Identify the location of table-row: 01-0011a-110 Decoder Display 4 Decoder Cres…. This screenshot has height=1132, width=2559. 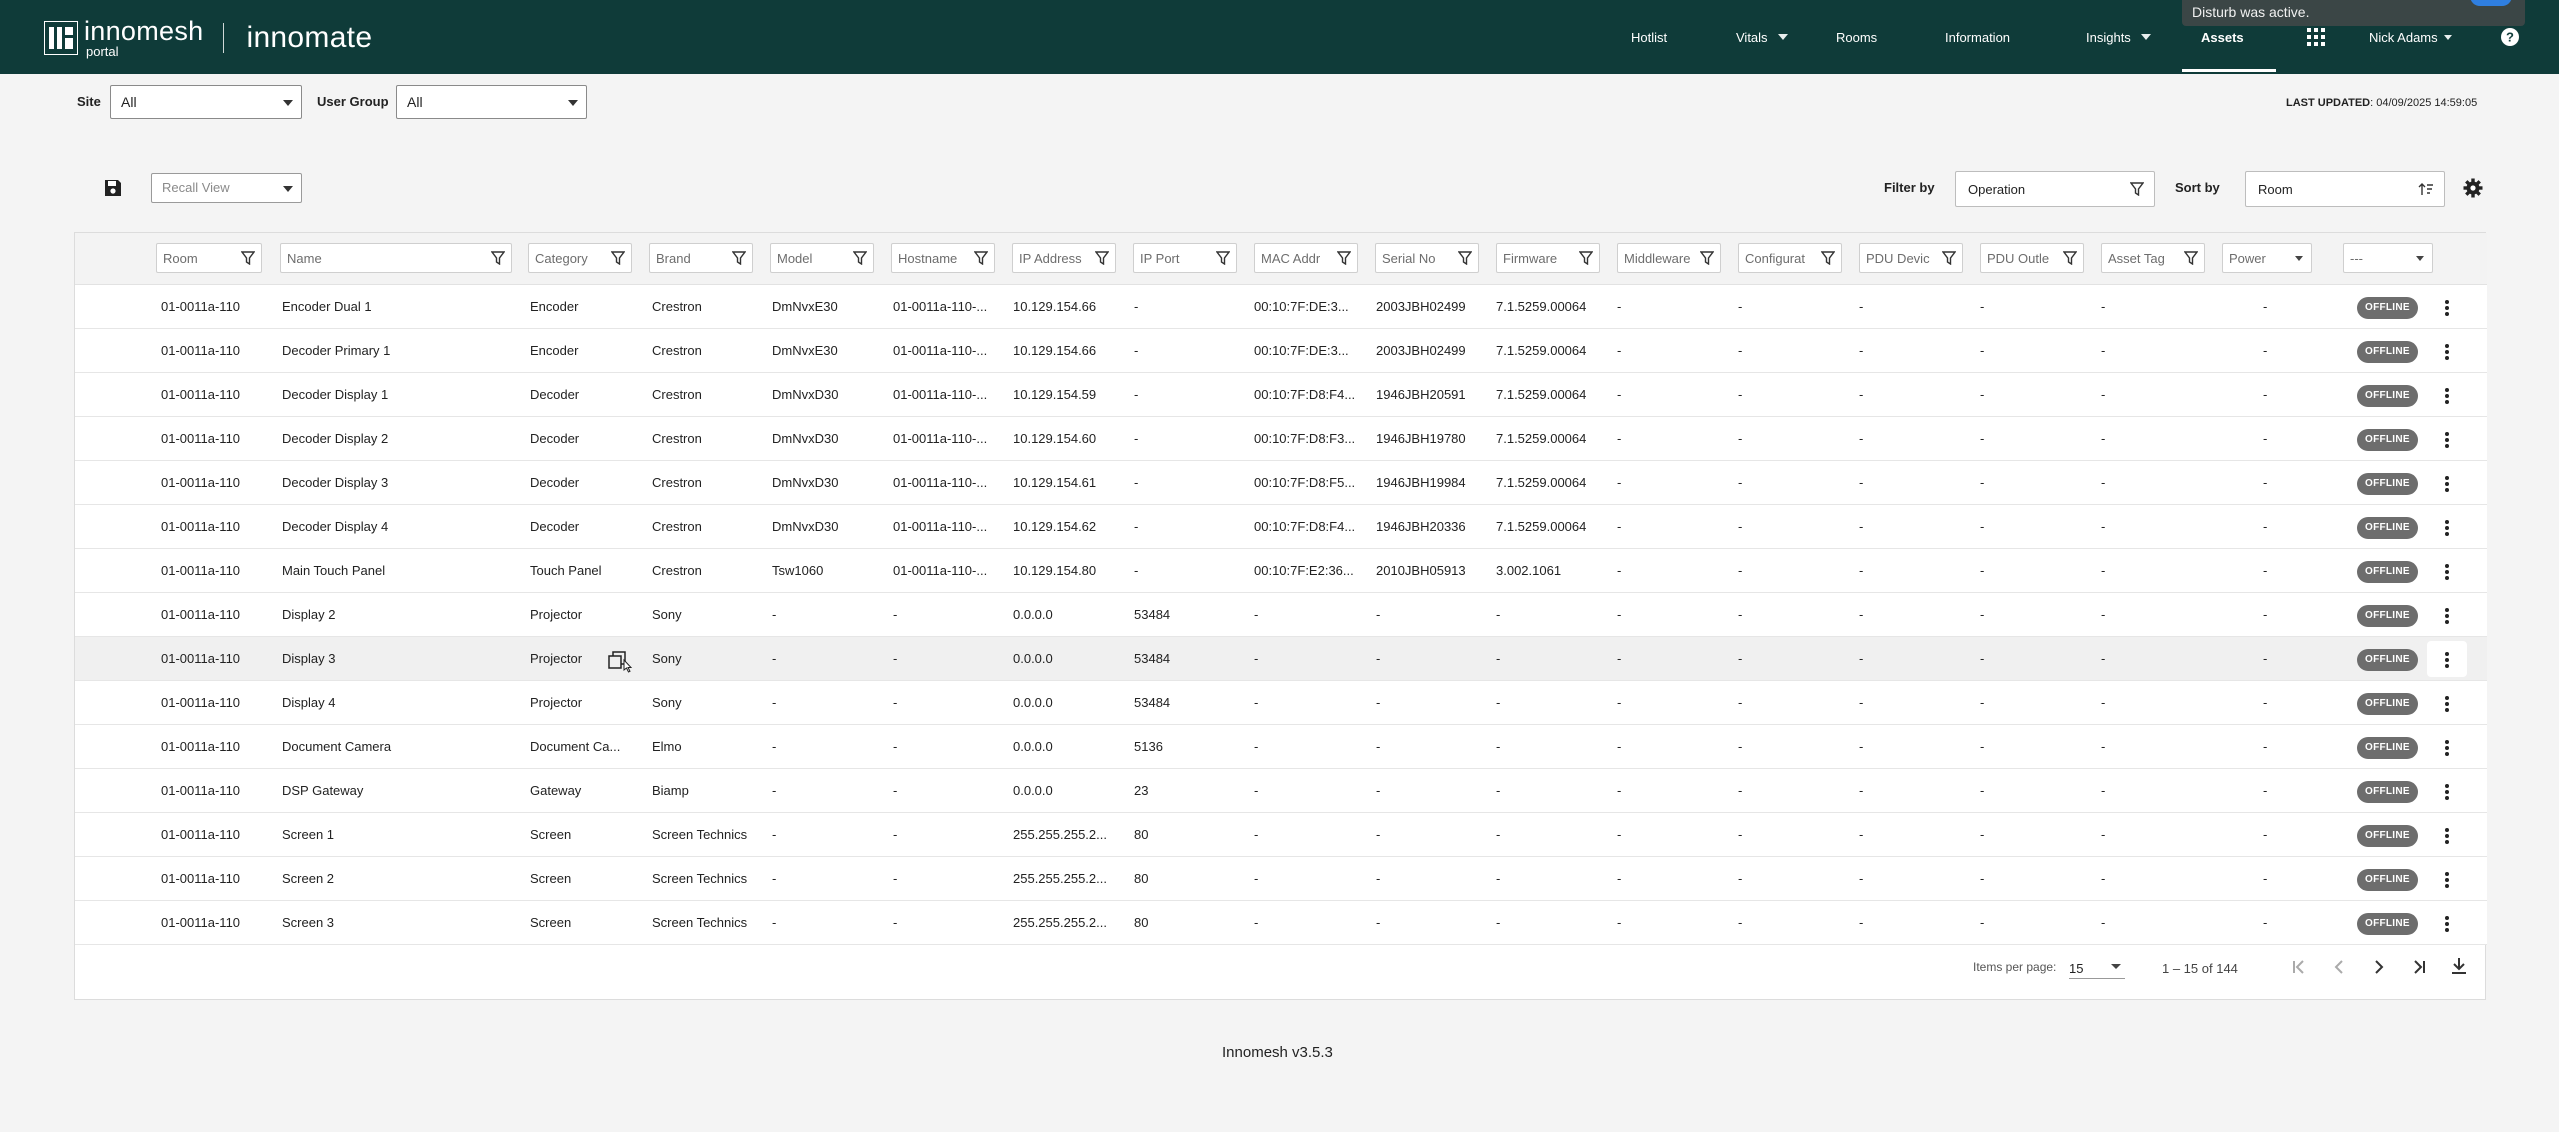
(1281, 527).